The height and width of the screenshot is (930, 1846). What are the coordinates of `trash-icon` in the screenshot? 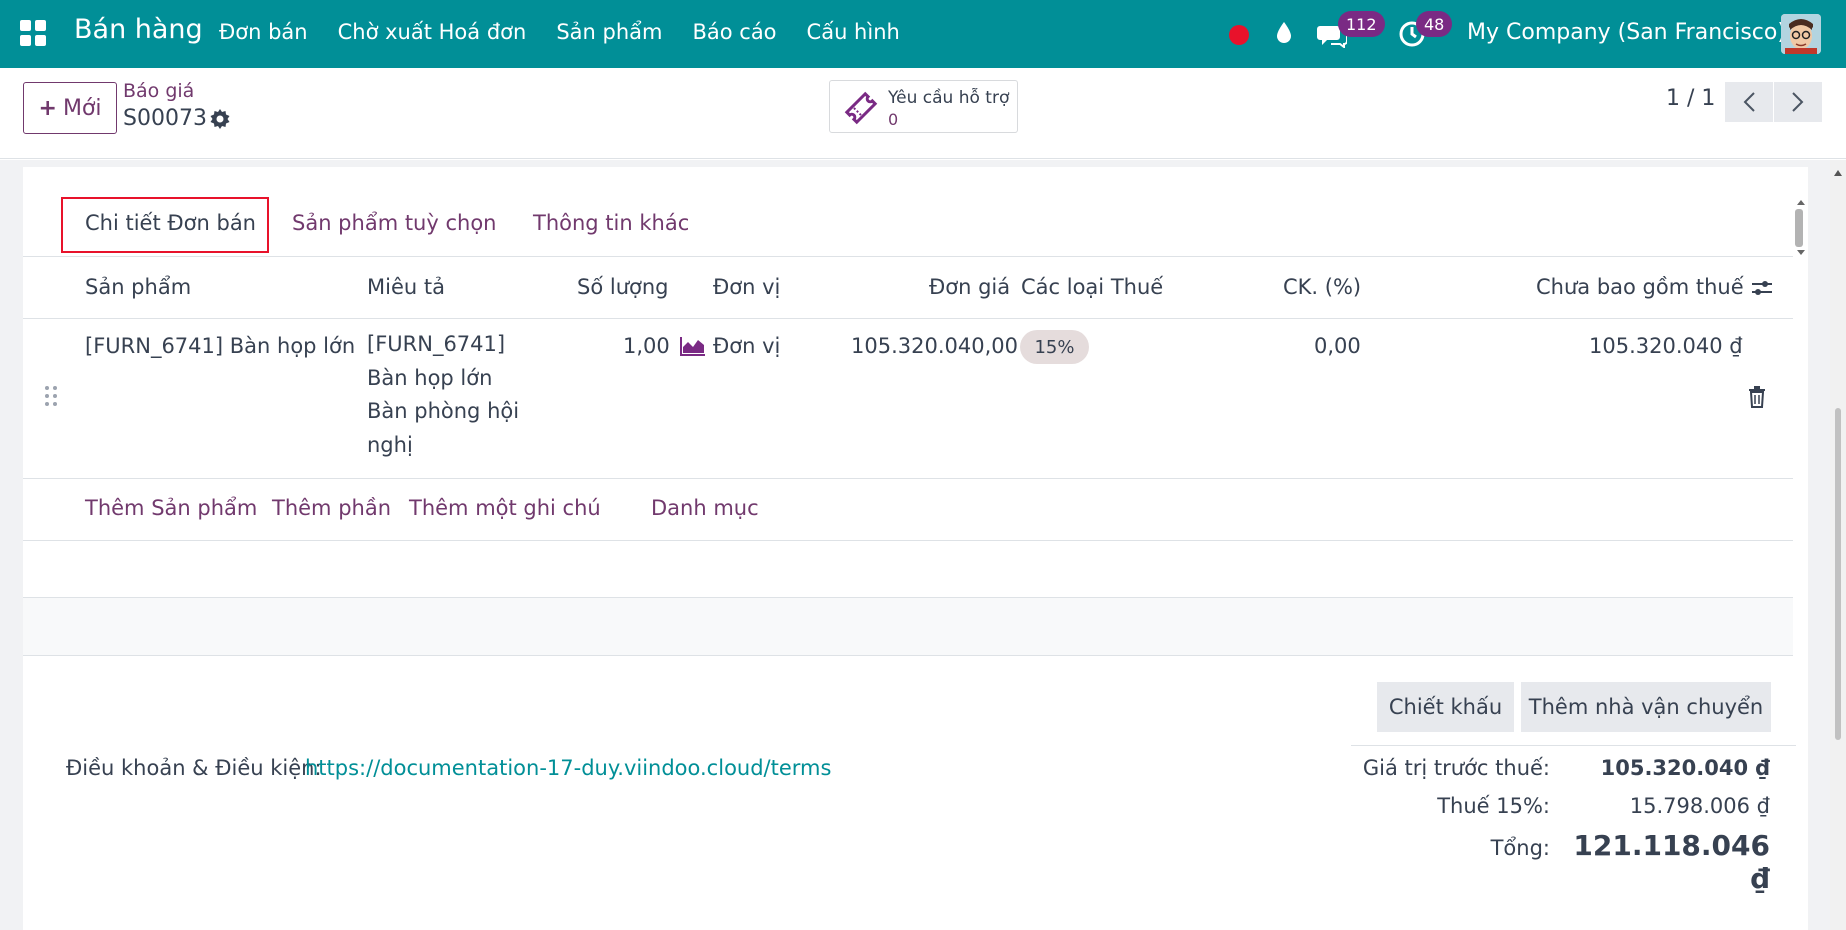 It's located at (1757, 397).